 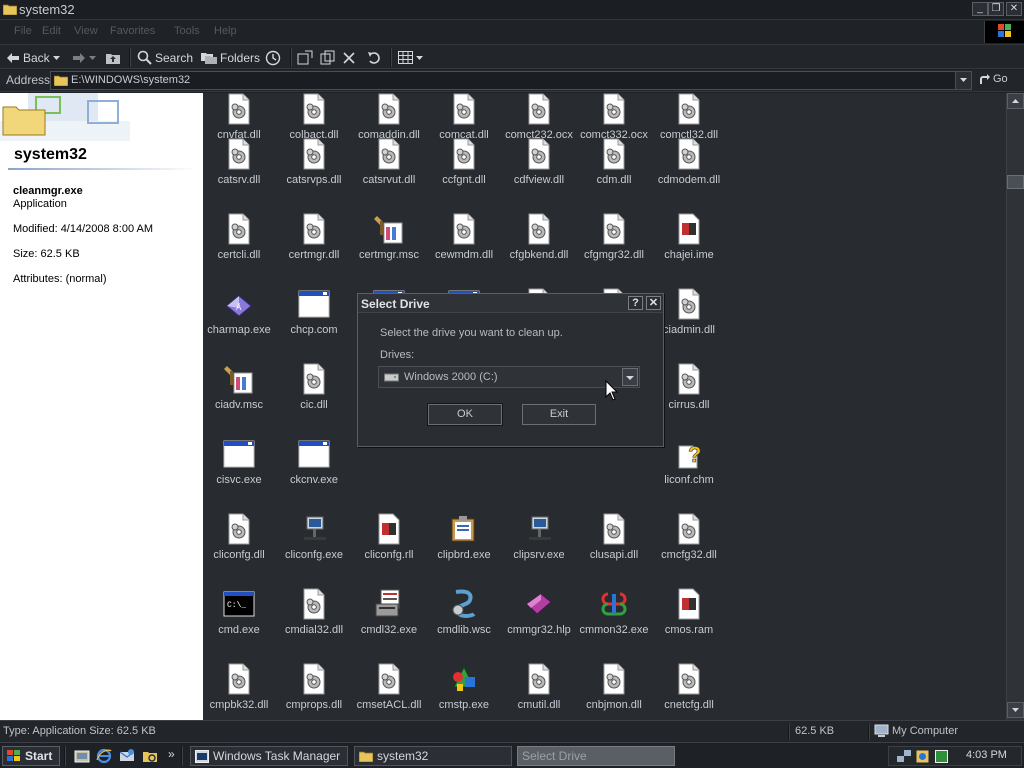 I want to click on back-button: Back, so click(x=33, y=57).